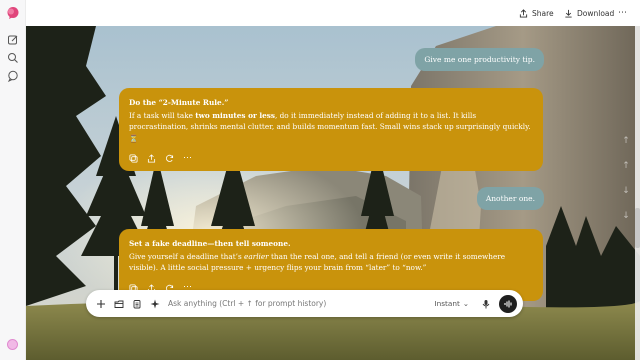 Image resolution: width=640 pixels, height=360 pixels. Describe the element at coordinates (637, 228) in the screenshot. I see `scrollbar-thumb` at that location.